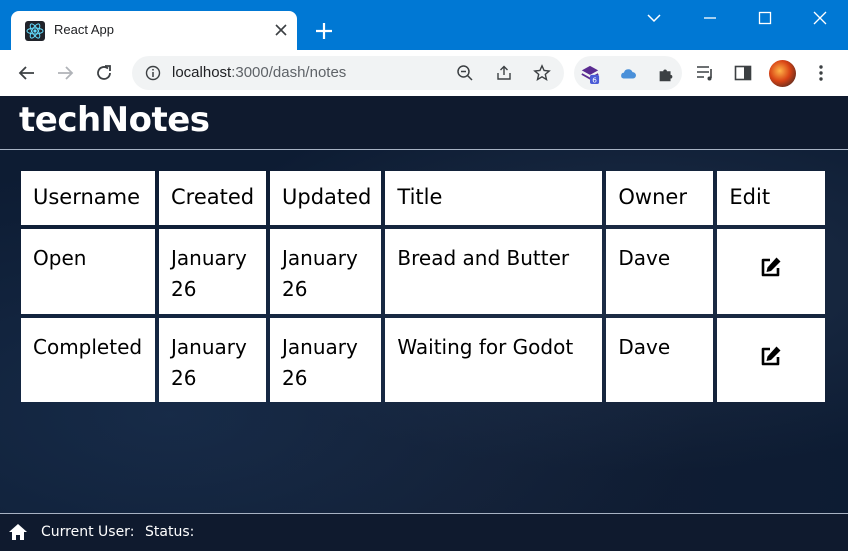  Describe the element at coordinates (281, 30) in the screenshot. I see `close-tab-icon` at that location.